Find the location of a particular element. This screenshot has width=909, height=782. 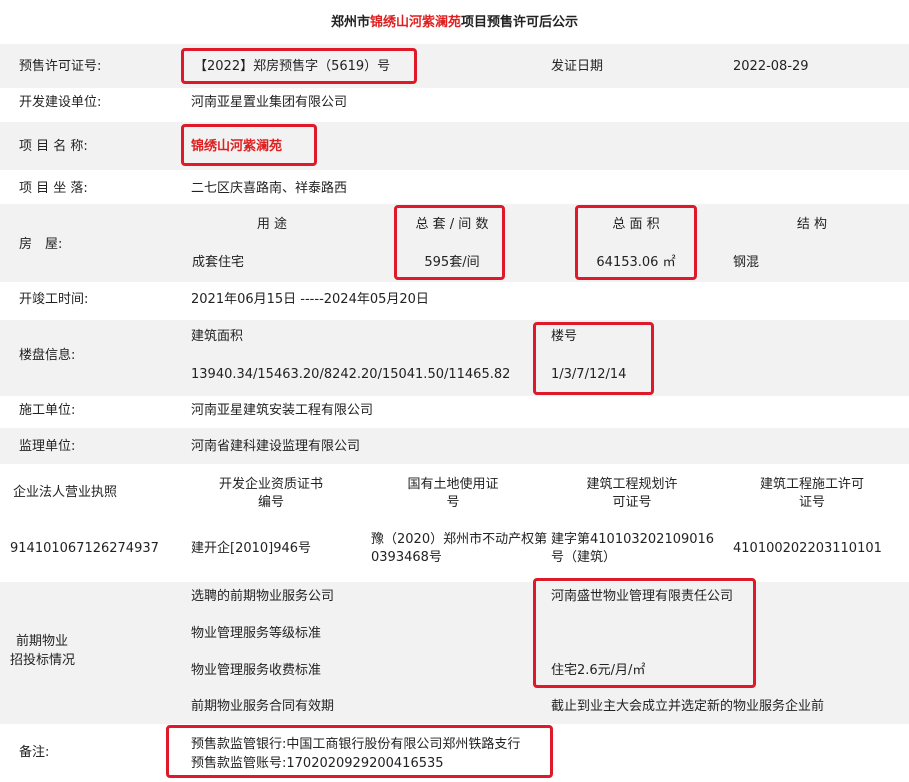

building-area-label: 建筑面积 is located at coordinates (217, 336).